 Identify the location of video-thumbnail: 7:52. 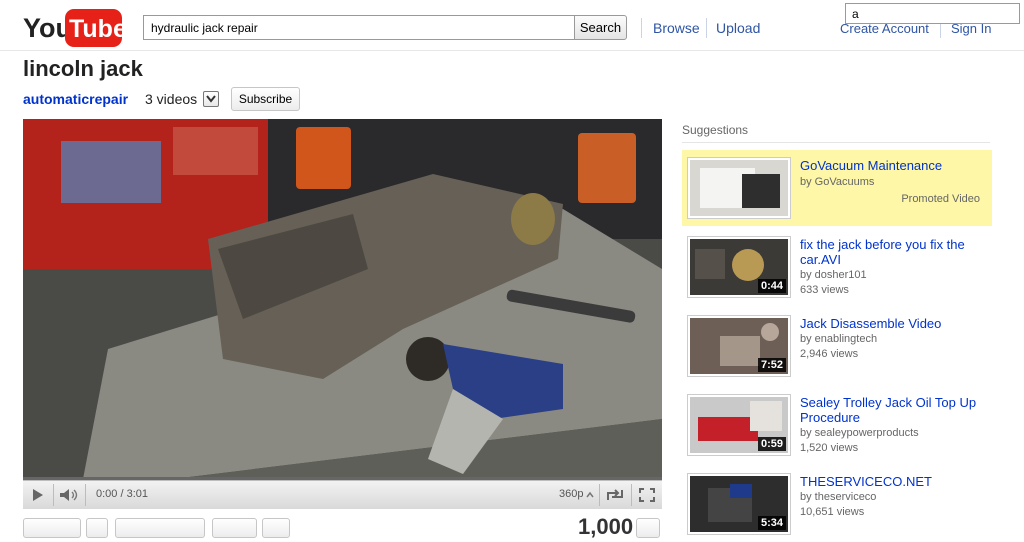
(739, 346).